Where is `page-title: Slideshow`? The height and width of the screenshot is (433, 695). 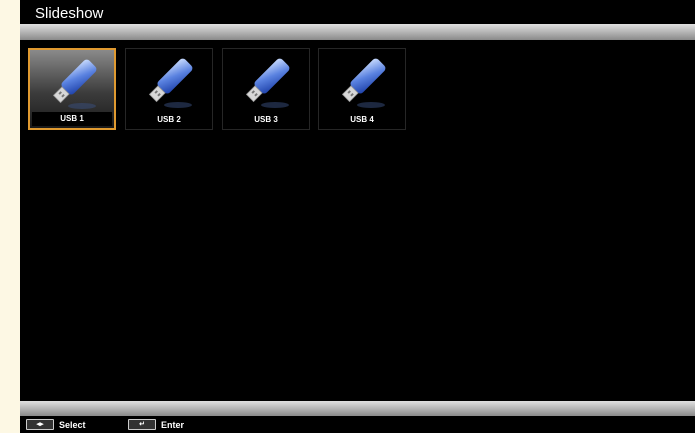 page-title: Slideshow is located at coordinates (69, 13).